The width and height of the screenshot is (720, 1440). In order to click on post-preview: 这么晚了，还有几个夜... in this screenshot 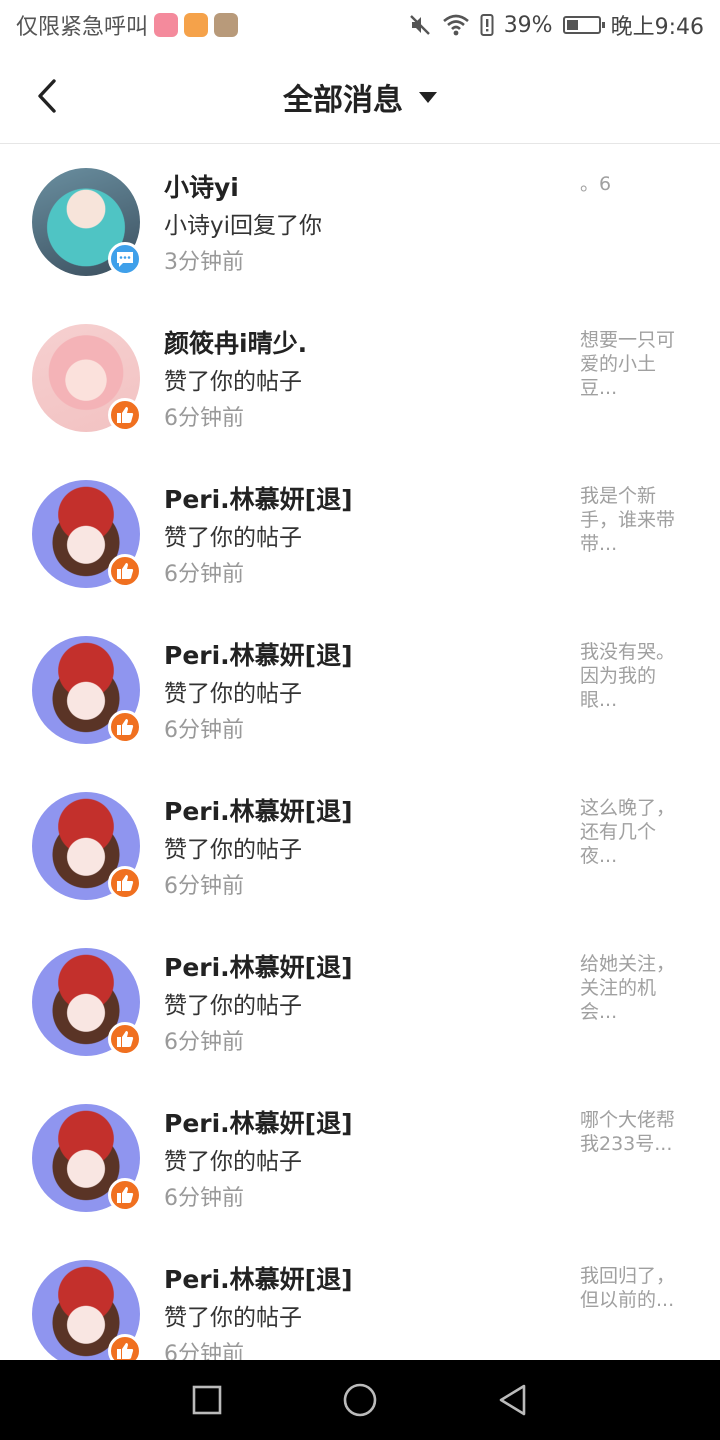, I will do `click(635, 832)`.